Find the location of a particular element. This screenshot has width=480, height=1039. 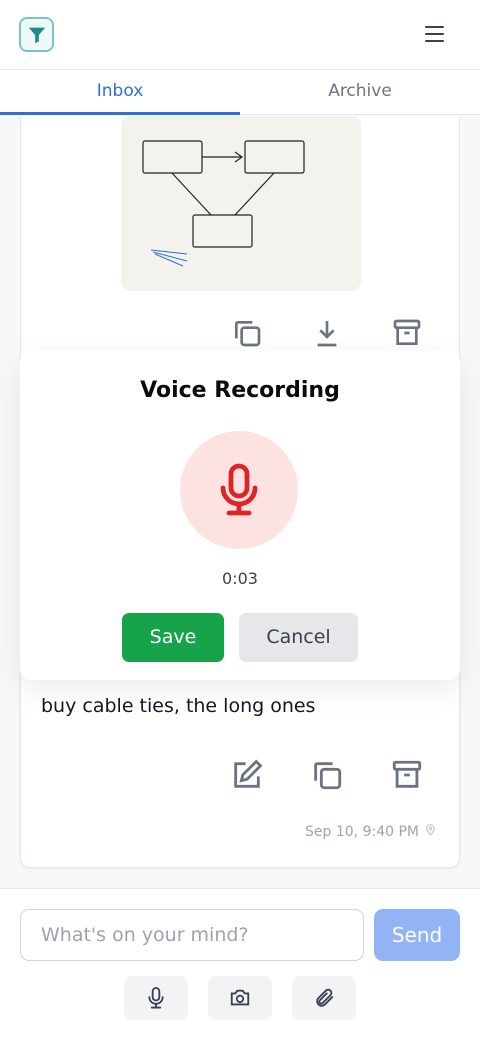

paperclip-icon is located at coordinates (325, 997).